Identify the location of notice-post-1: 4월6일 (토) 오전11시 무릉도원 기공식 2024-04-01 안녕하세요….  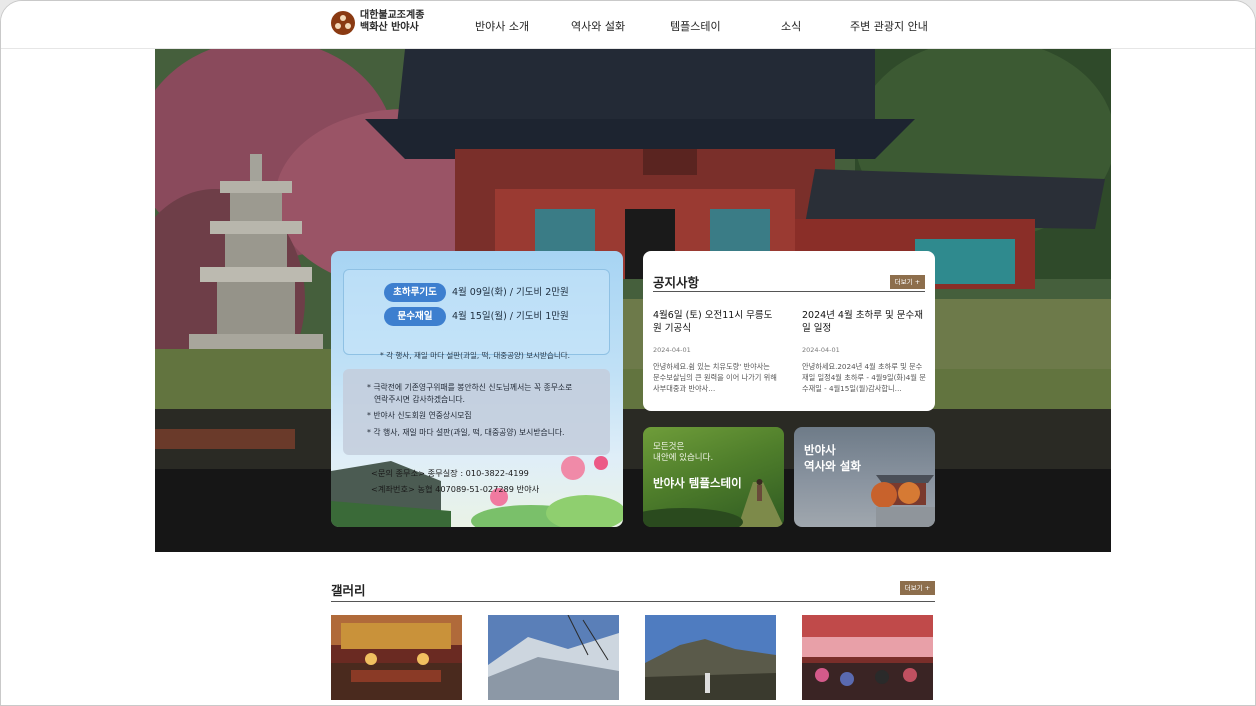
(715, 351).